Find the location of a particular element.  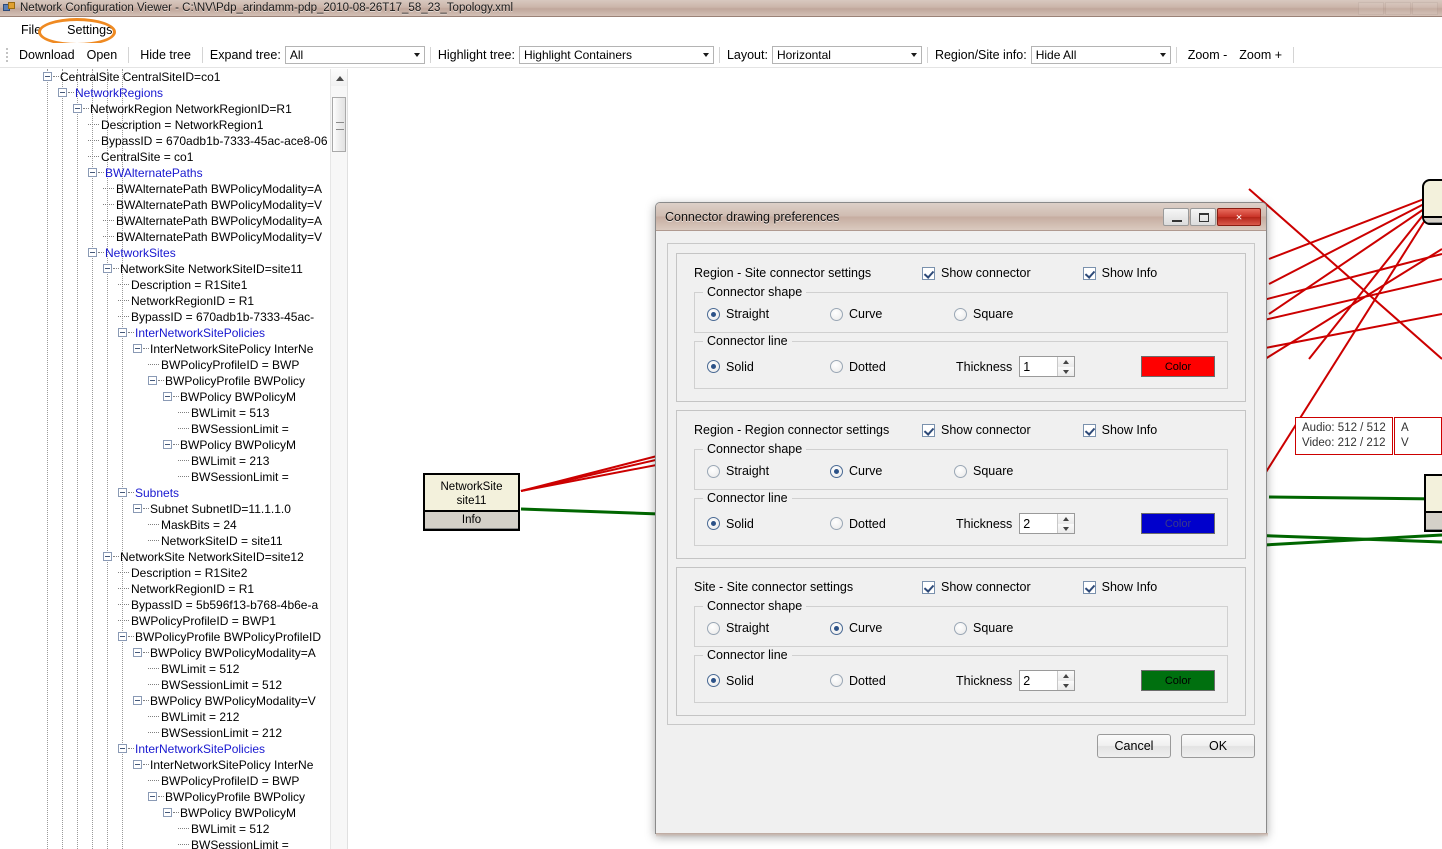

scrollbar-thumb is located at coordinates (339, 124).